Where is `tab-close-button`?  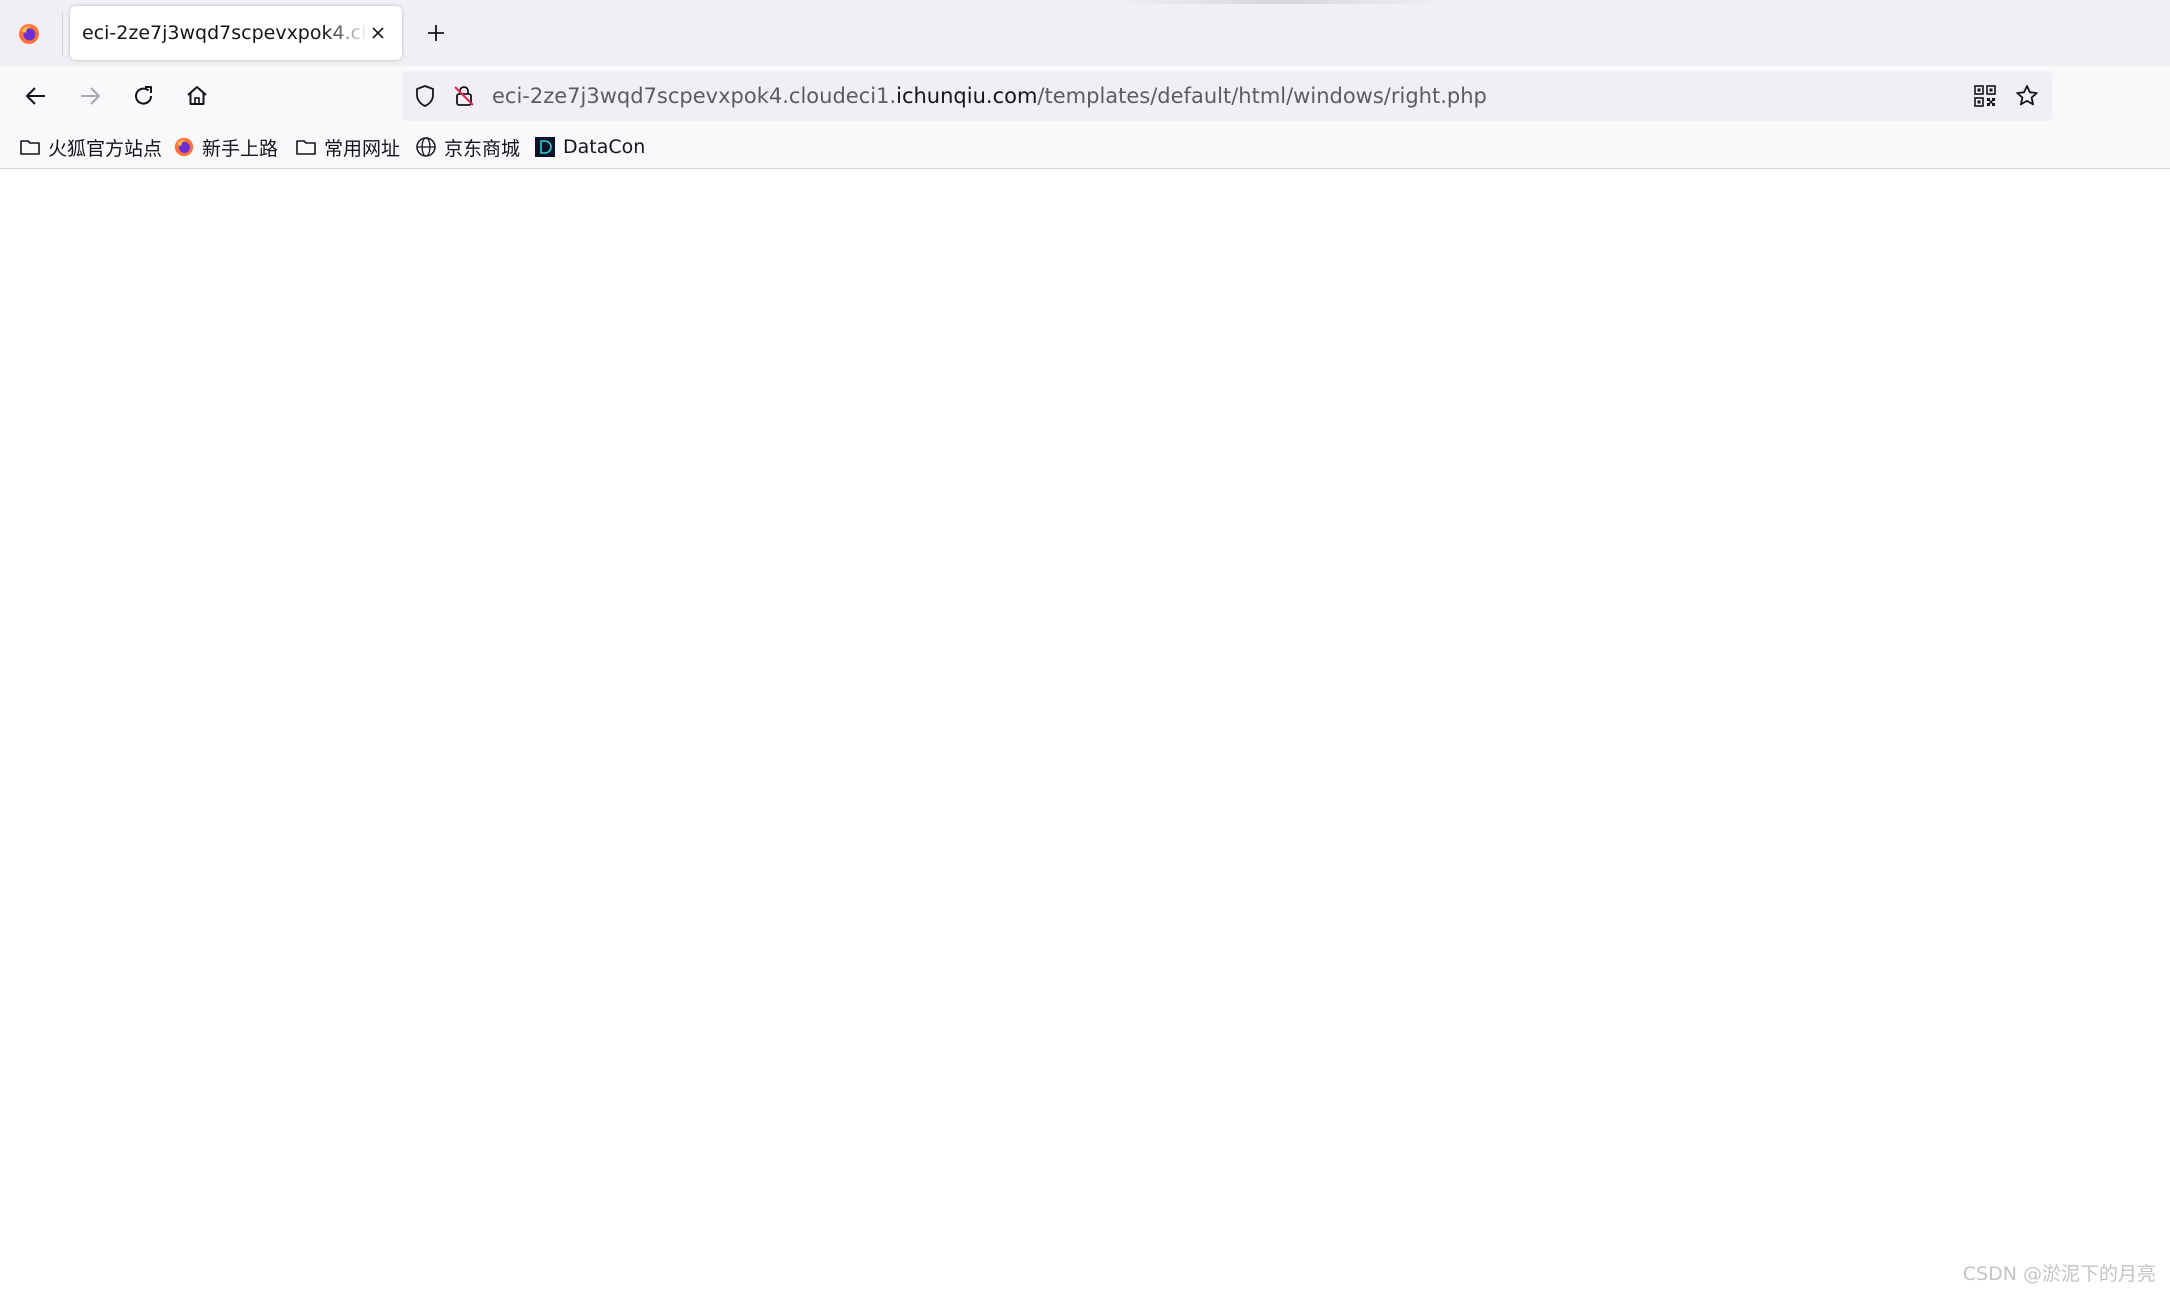 tab-close-button is located at coordinates (378, 33).